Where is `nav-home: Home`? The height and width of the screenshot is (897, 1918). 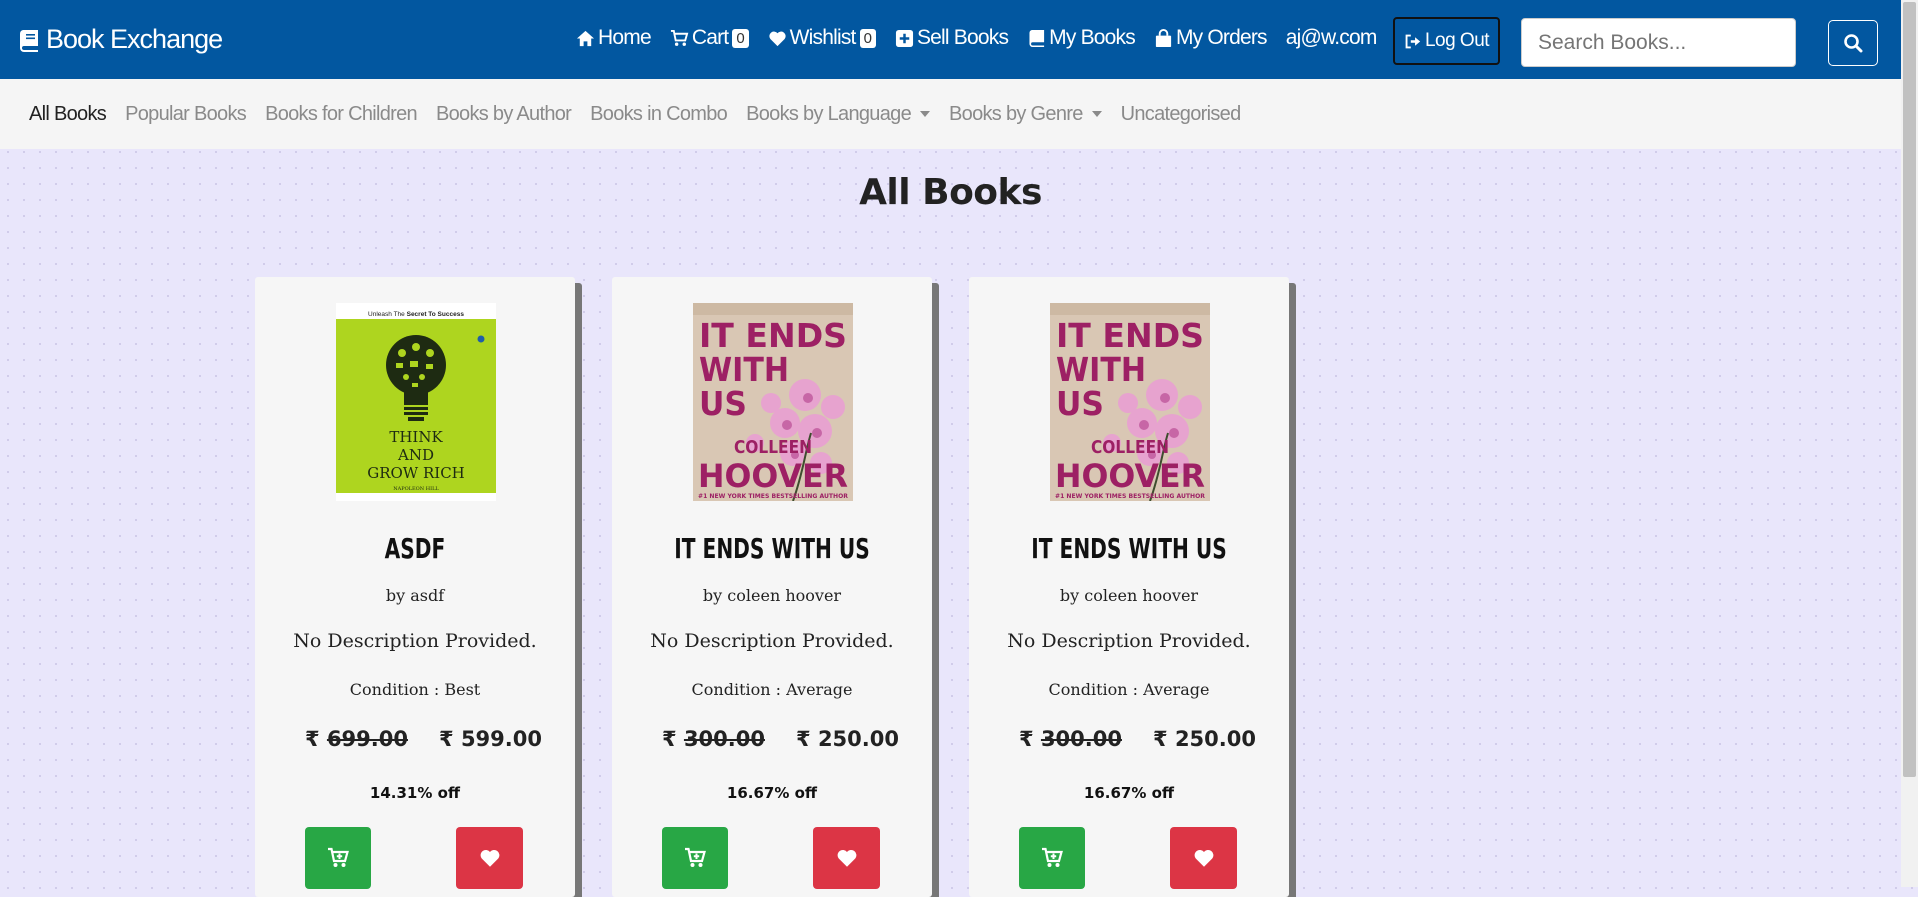
nav-home: Home is located at coordinates (614, 38).